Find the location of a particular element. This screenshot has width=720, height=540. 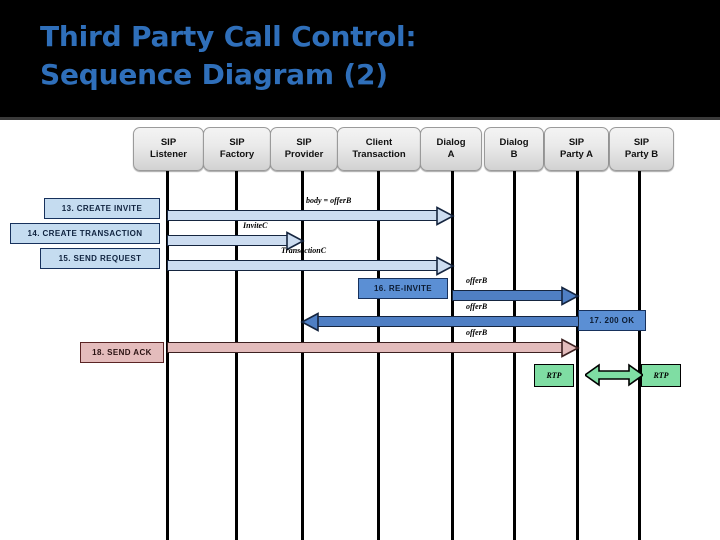

action-create-transaction: 14. CREATE TRANSACTION is located at coordinates (85, 233).